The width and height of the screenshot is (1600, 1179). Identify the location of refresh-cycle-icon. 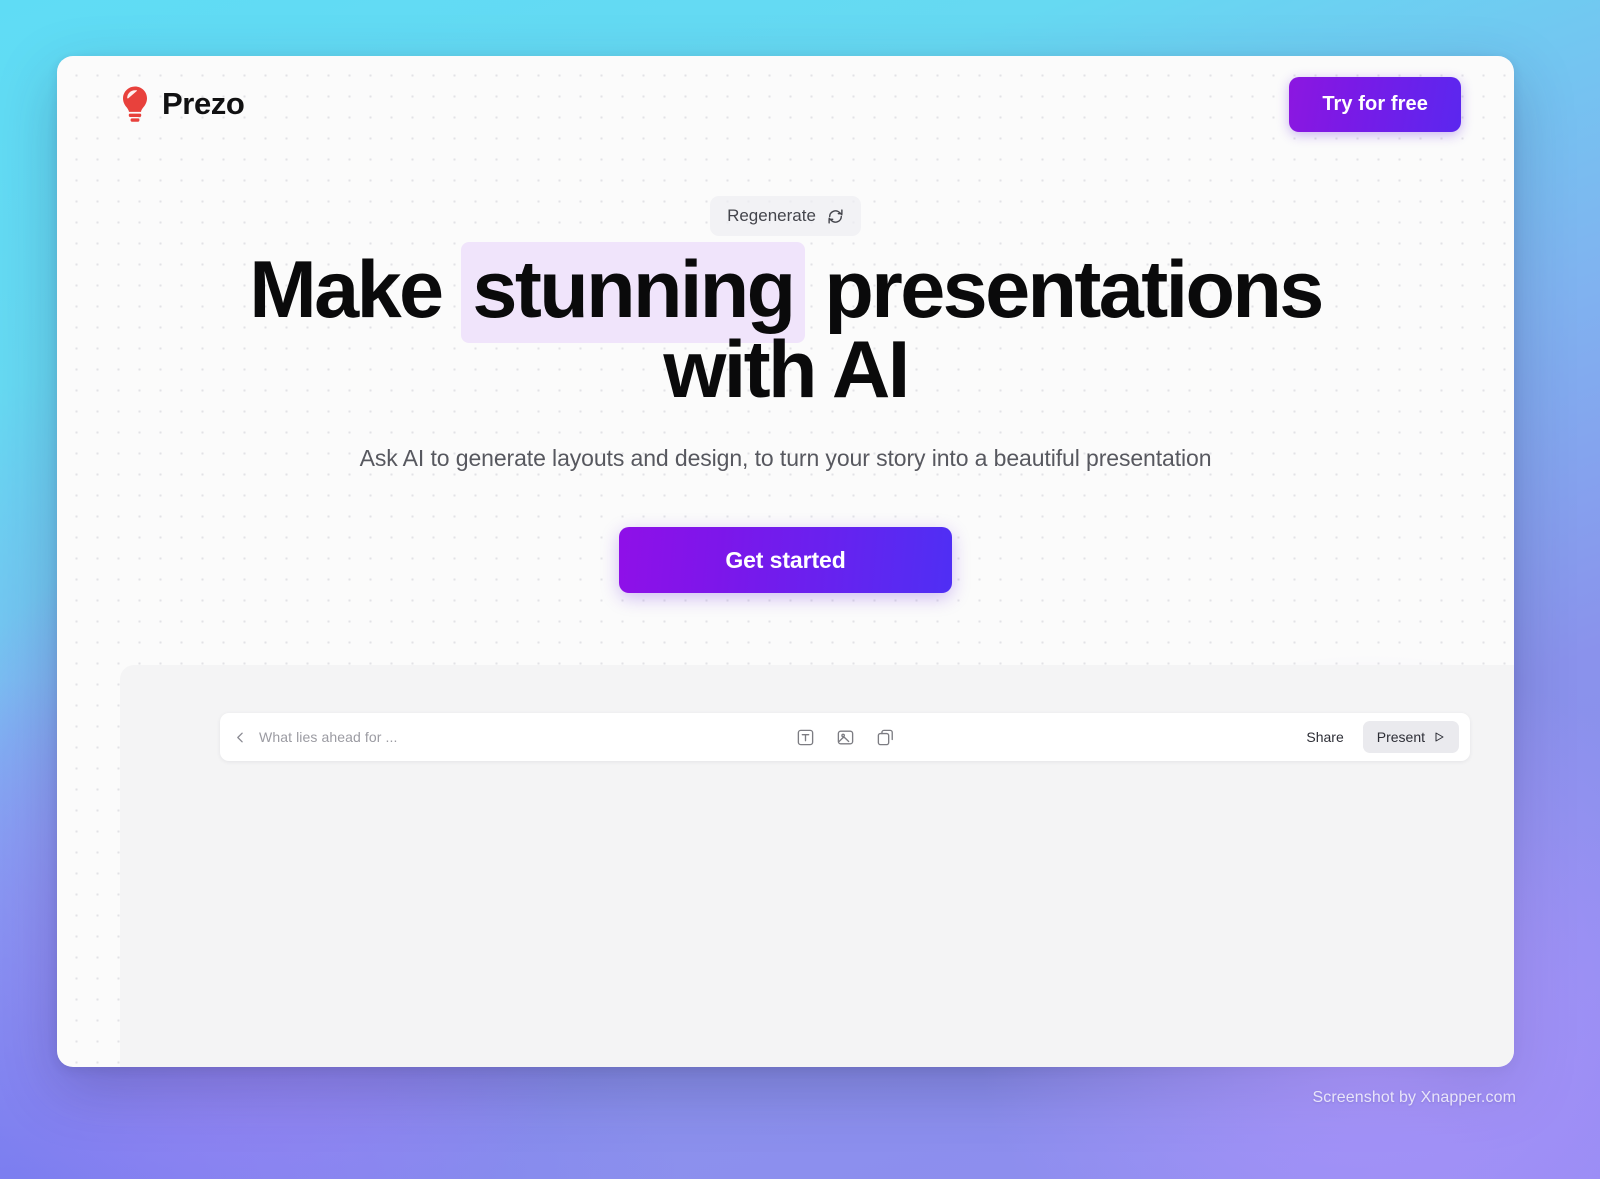
(835, 216).